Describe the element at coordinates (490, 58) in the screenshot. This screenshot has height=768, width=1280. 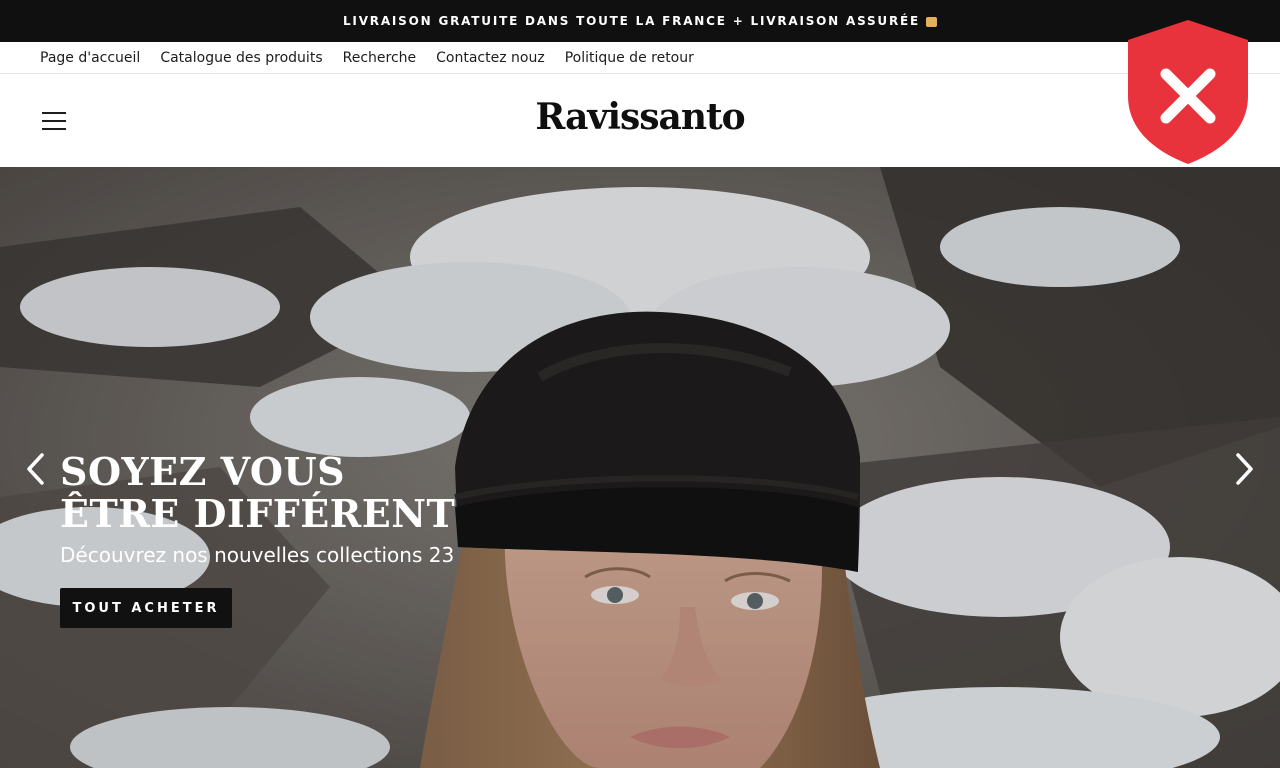
I see `nav-link-contact: Contactez nouz` at that location.